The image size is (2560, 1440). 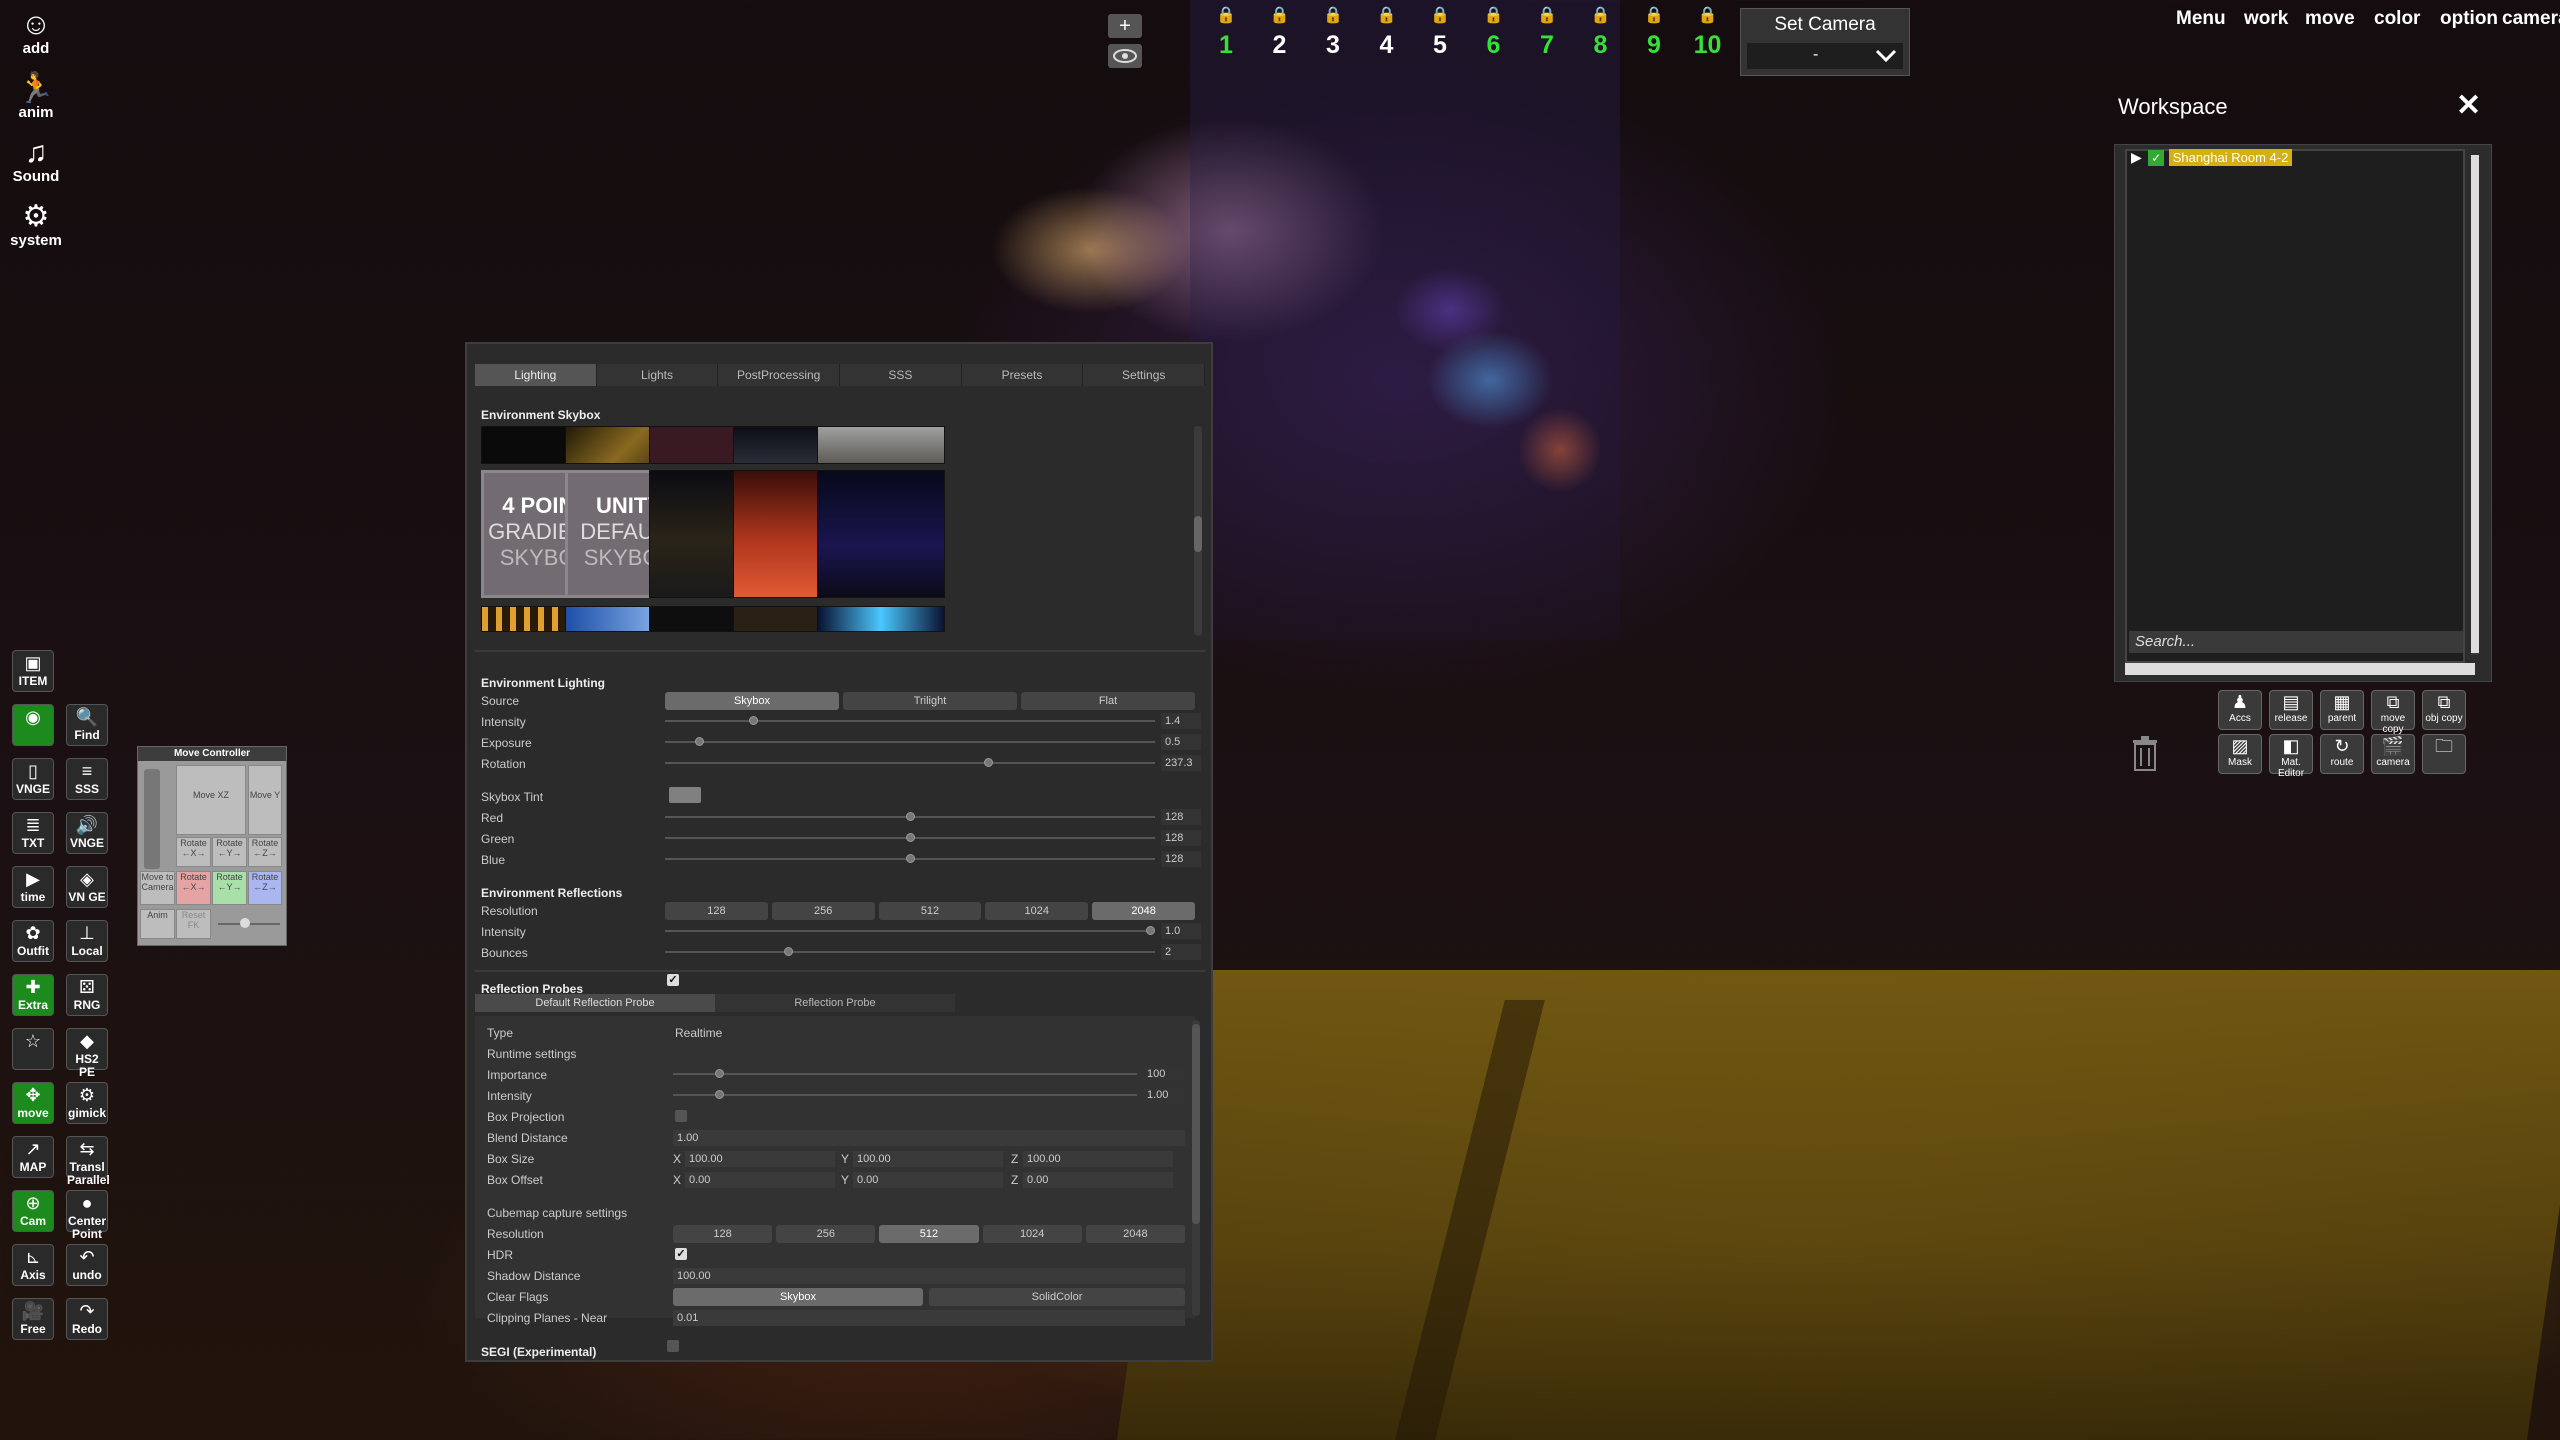 I want to click on close-icon: ✕, so click(x=2468, y=105).